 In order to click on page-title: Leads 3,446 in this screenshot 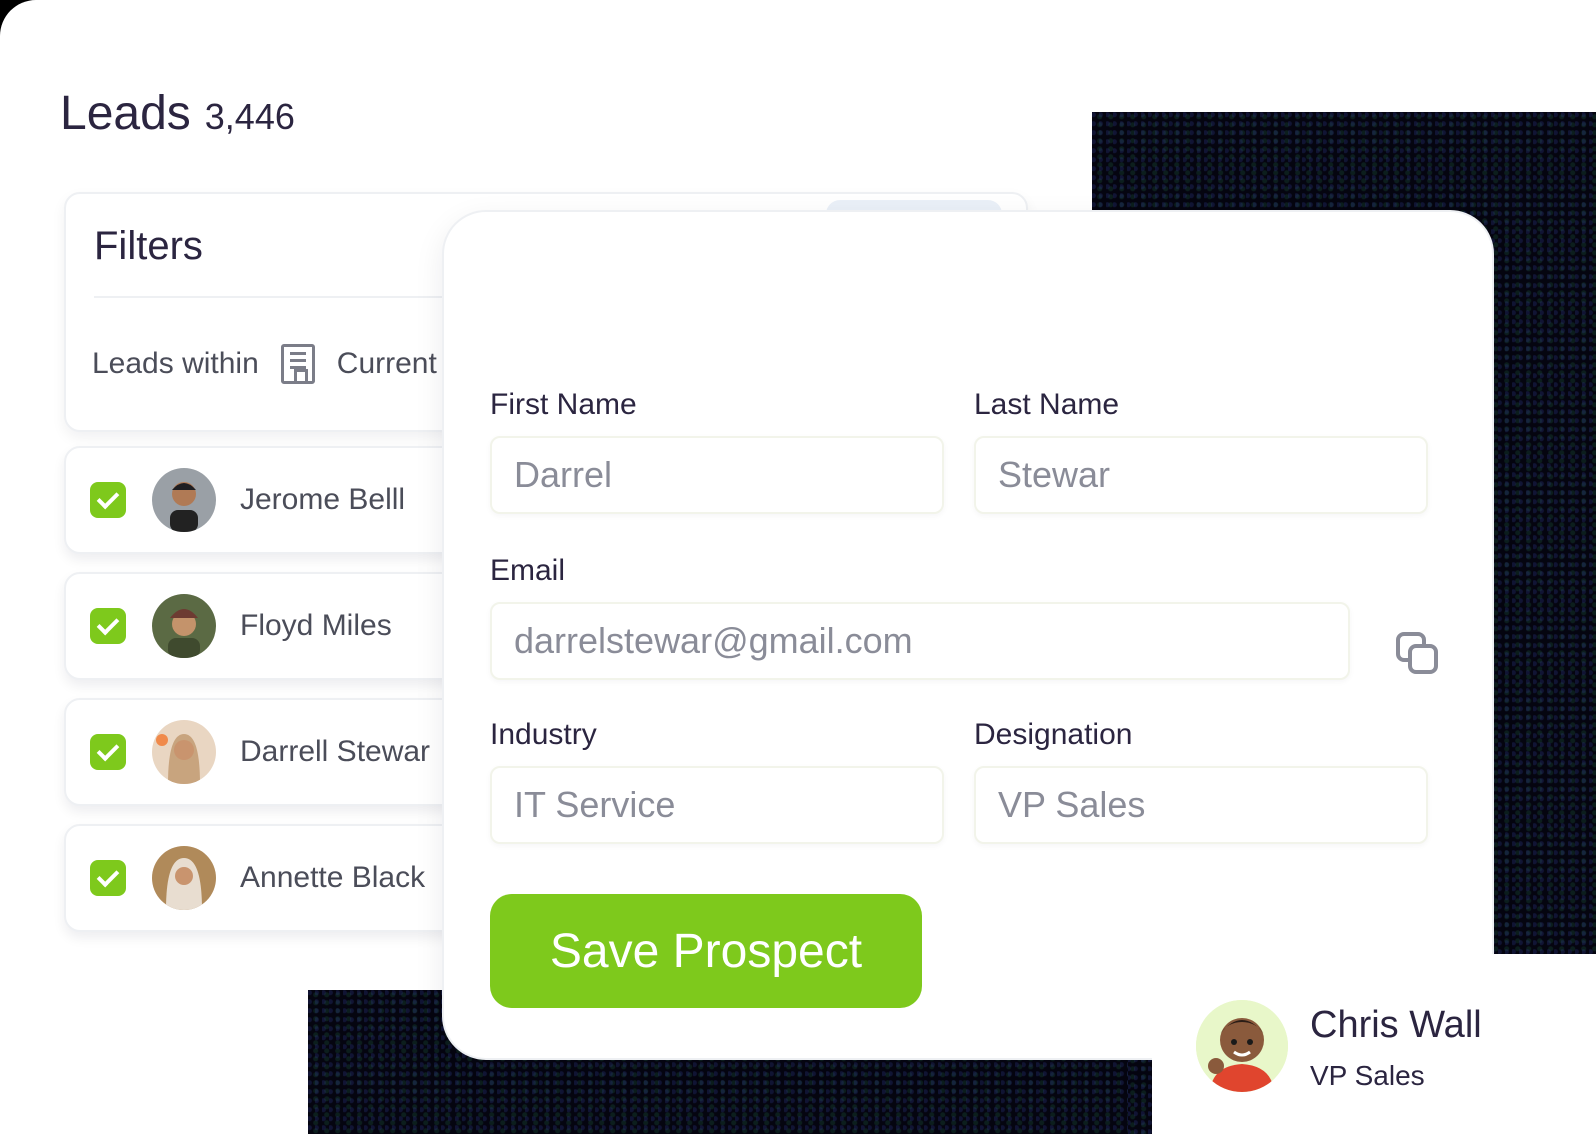, I will do `click(177, 113)`.